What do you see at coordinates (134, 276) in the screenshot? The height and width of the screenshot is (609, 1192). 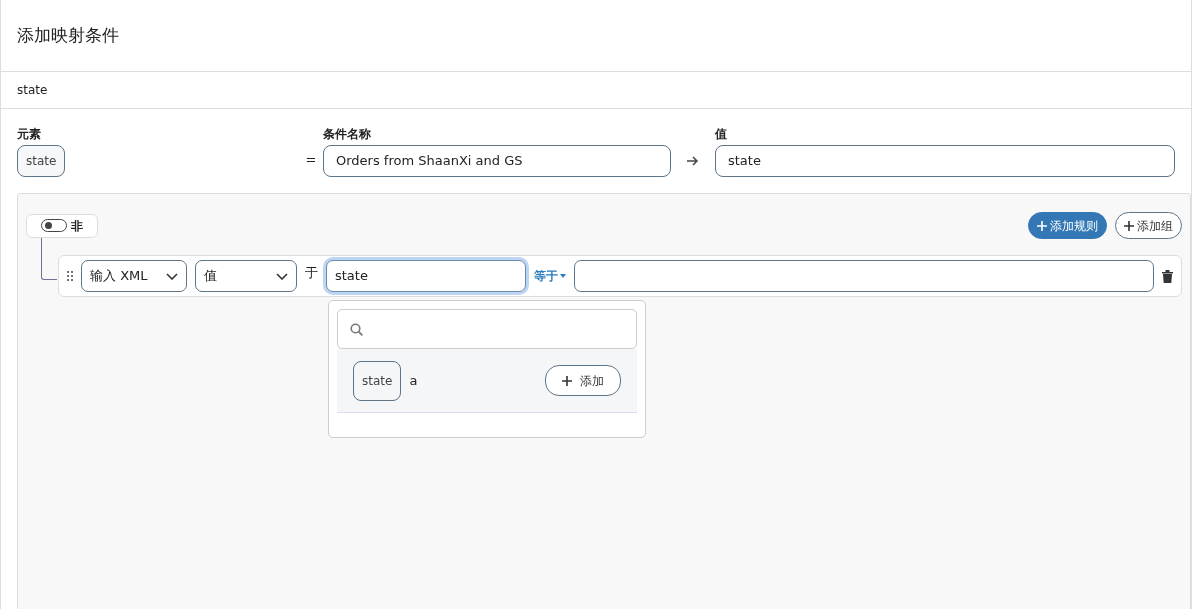 I see `source-select: 输入 XML` at bounding box center [134, 276].